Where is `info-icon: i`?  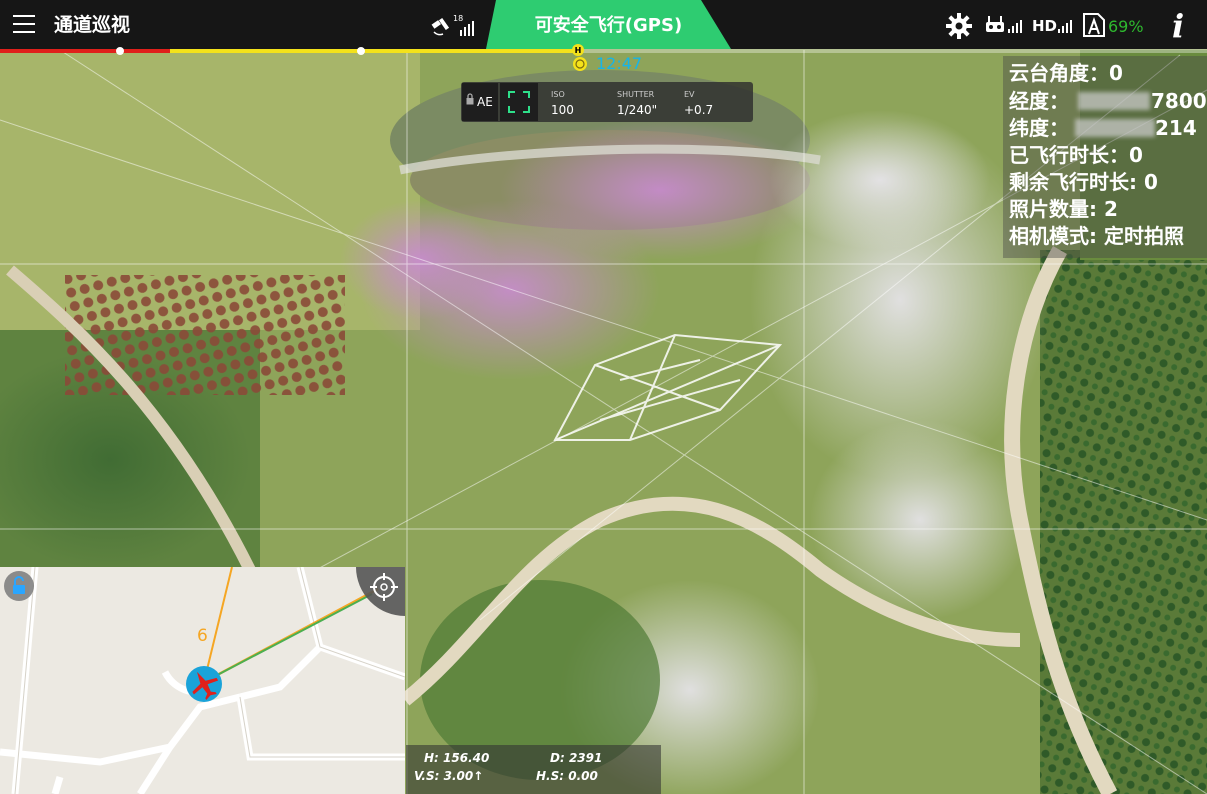
info-icon: i is located at coordinates (1178, 26).